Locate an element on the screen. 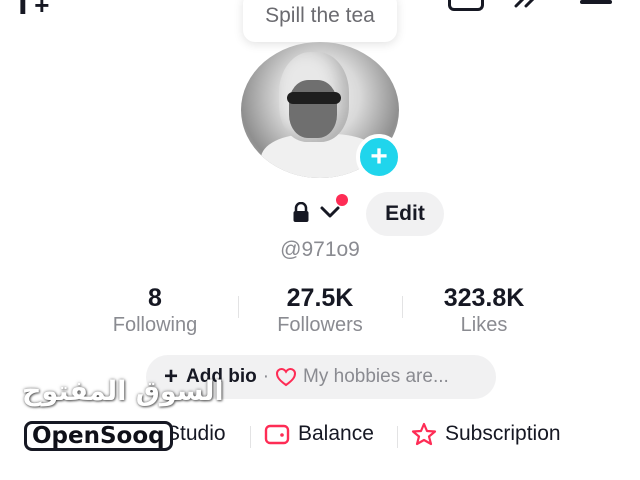  avatar-glasses is located at coordinates (314, 98).